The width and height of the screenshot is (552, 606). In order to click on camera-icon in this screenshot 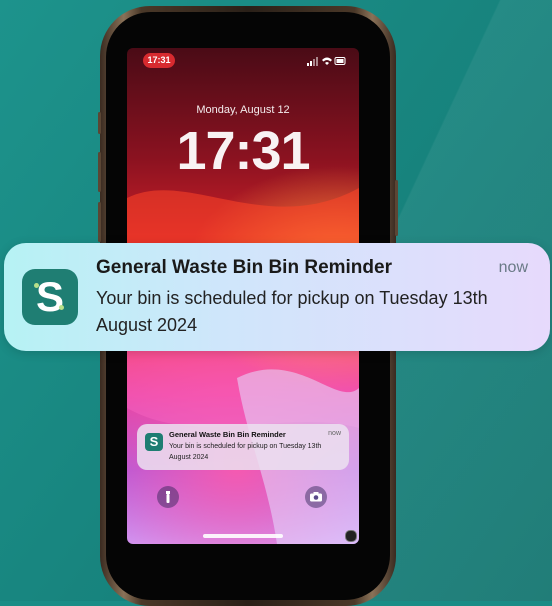, I will do `click(316, 497)`.